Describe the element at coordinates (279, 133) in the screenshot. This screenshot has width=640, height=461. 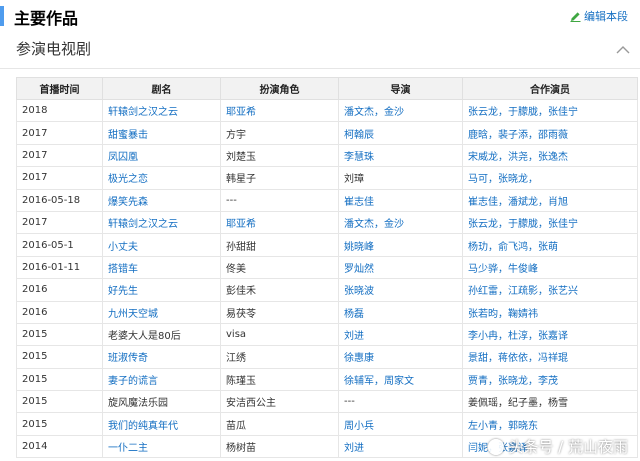
I see `cell-role: 方宇` at that location.